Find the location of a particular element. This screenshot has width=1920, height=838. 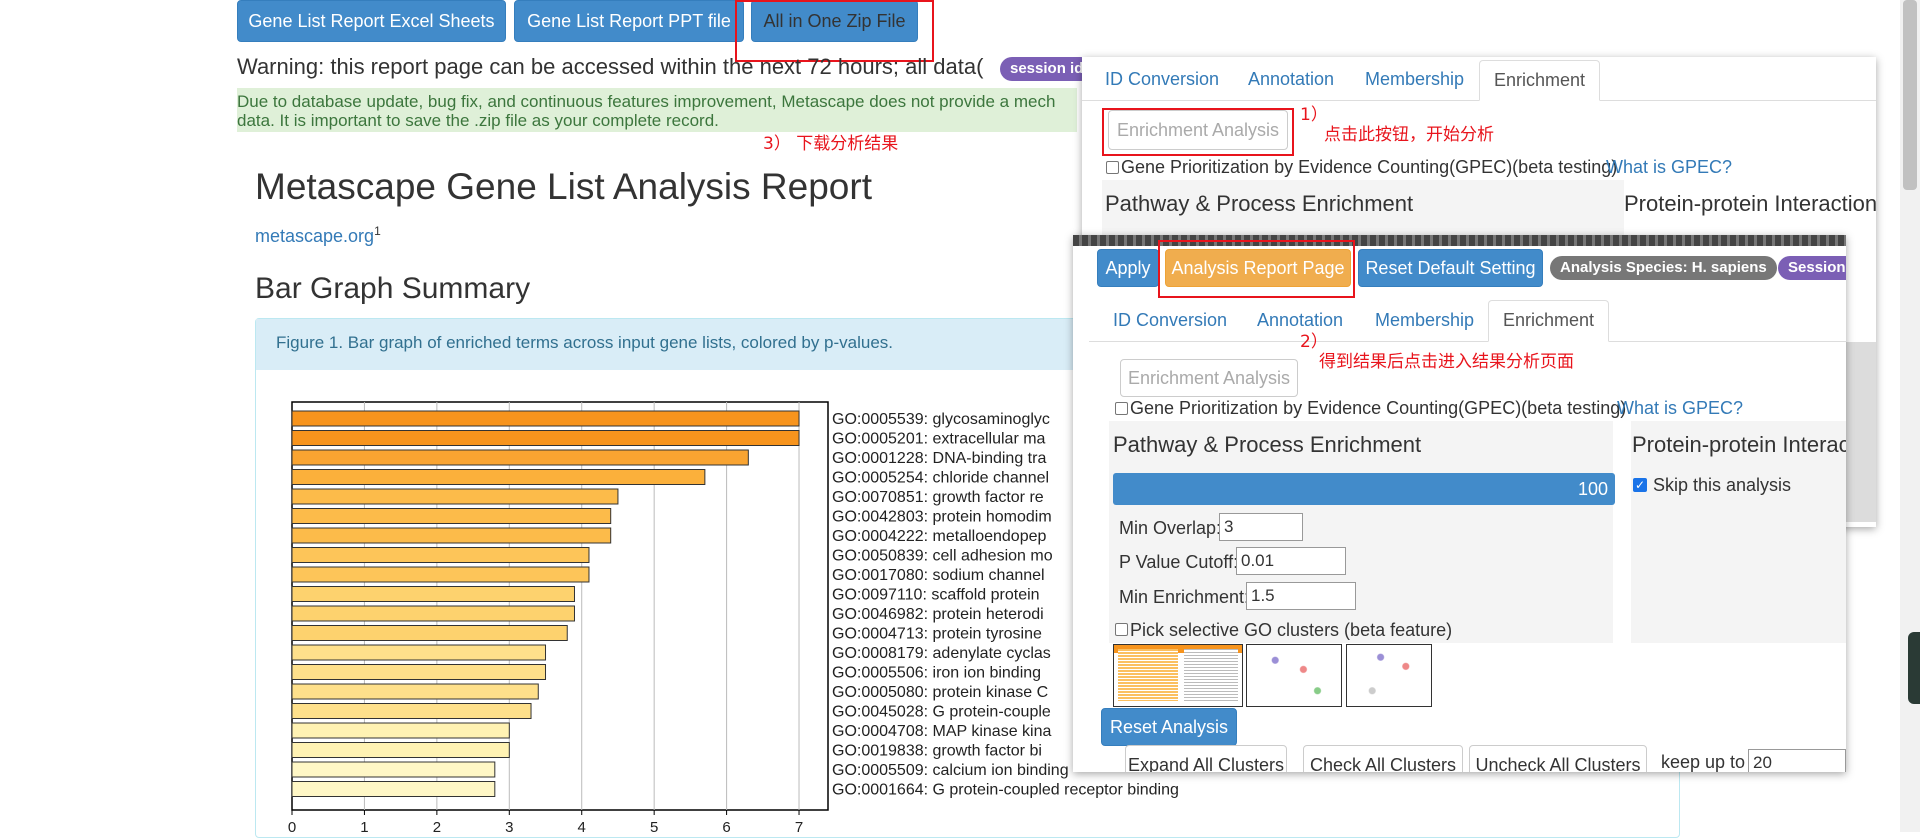

annotation-3: 3） 下载分析结果 is located at coordinates (831, 144).